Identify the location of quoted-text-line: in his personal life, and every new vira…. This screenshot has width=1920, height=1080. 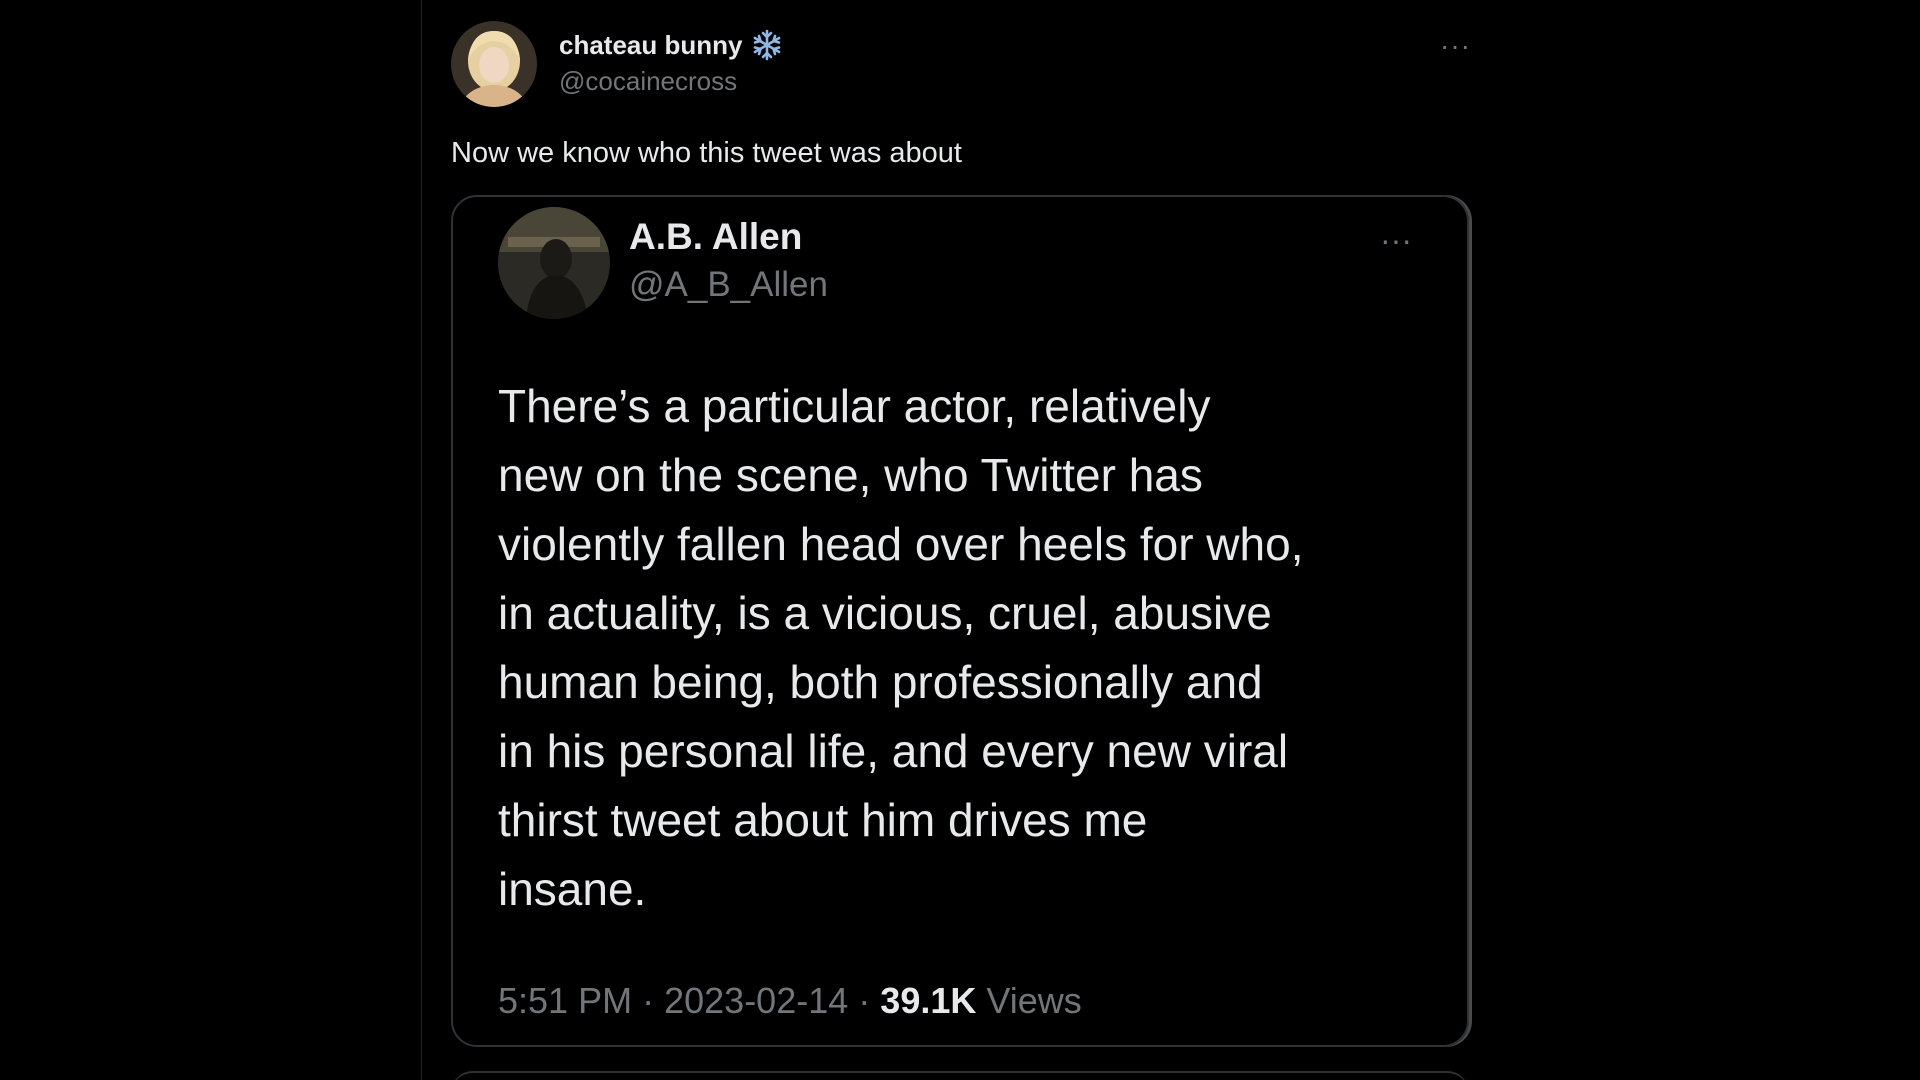
(893, 751).